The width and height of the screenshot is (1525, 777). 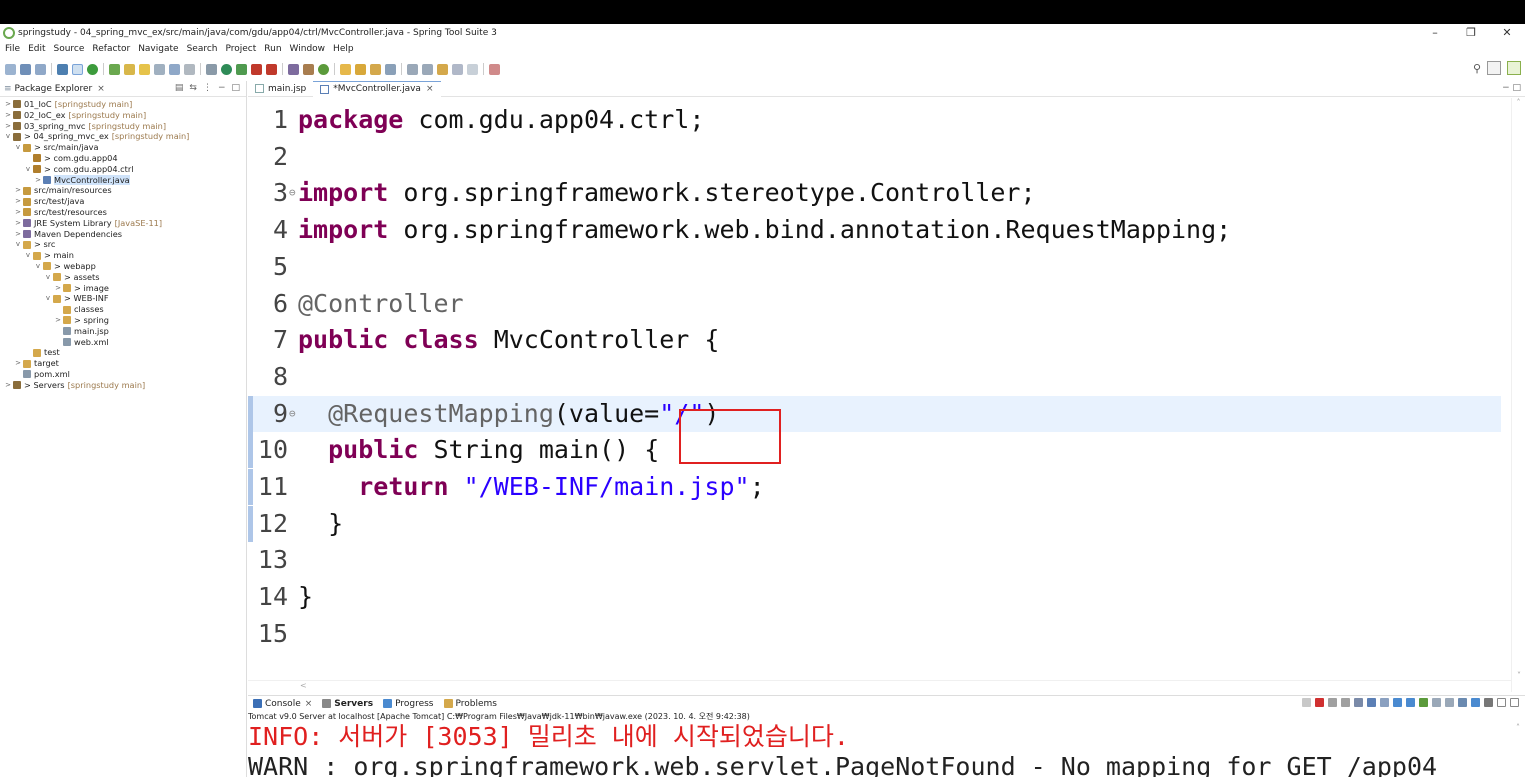 I want to click on code-line: 6 @Controller, so click(x=874, y=304).